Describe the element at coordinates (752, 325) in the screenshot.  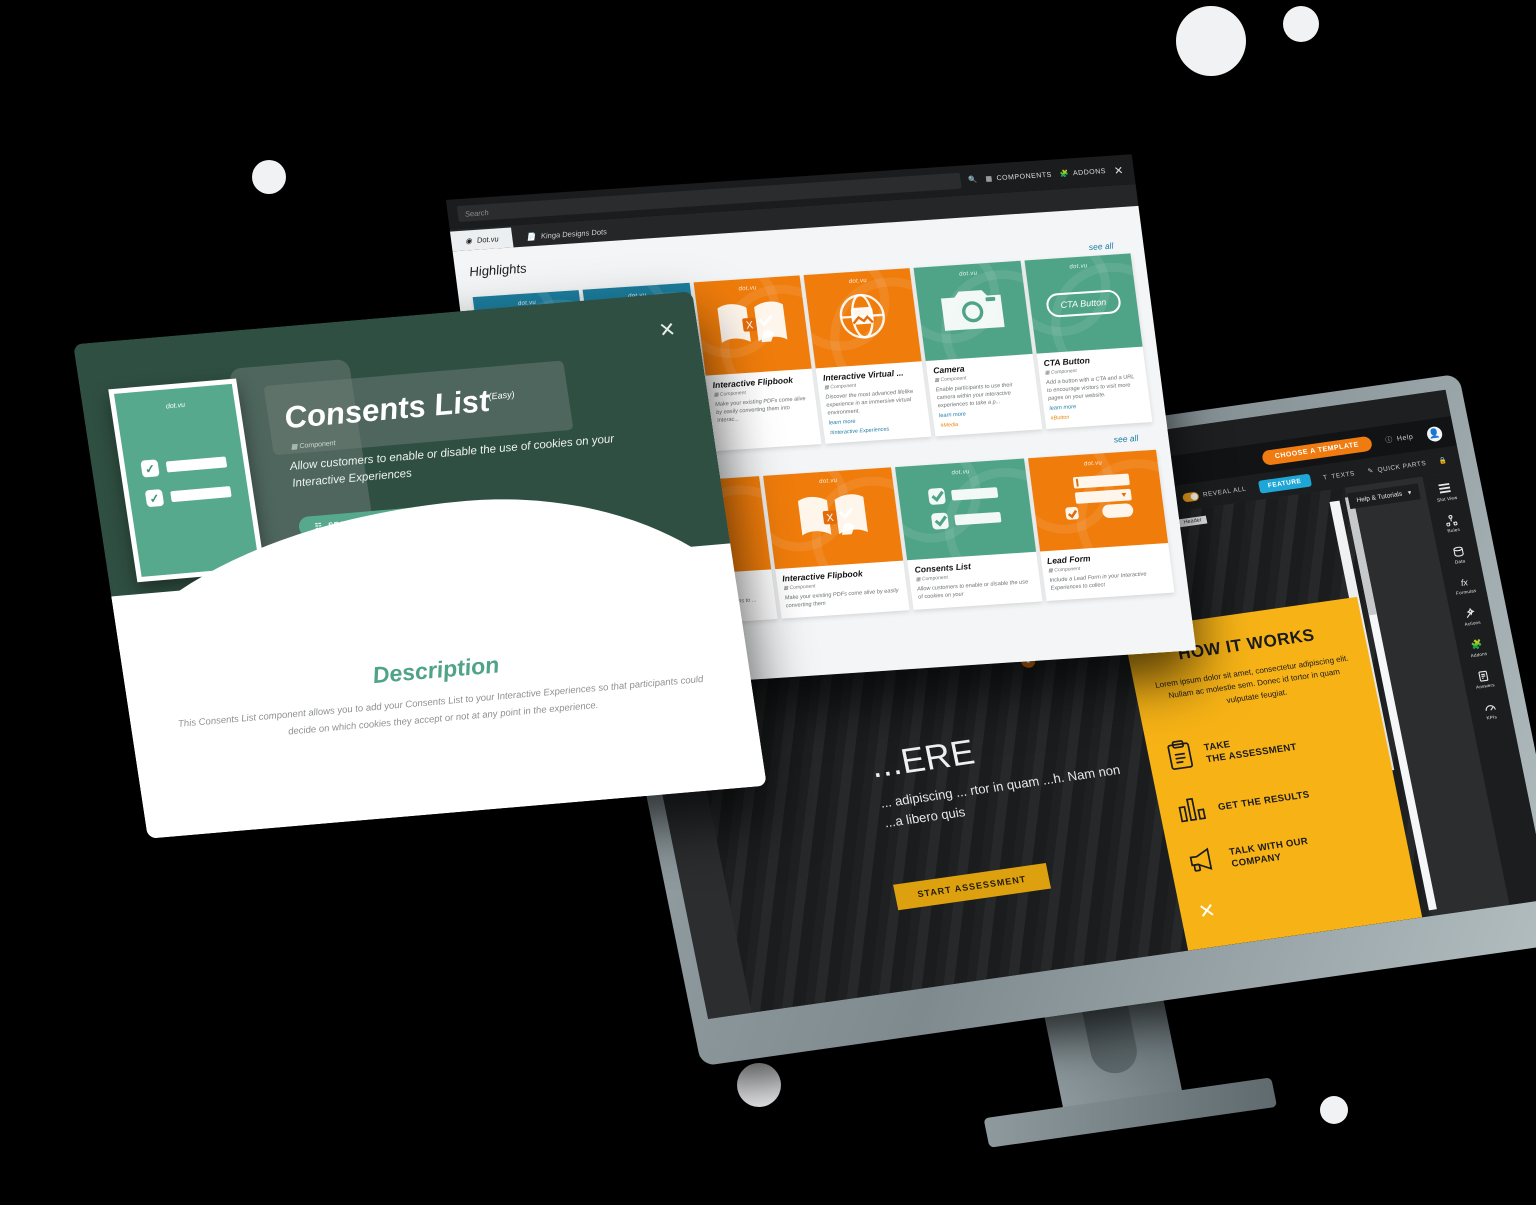
I see `flipbook-icon: X` at that location.